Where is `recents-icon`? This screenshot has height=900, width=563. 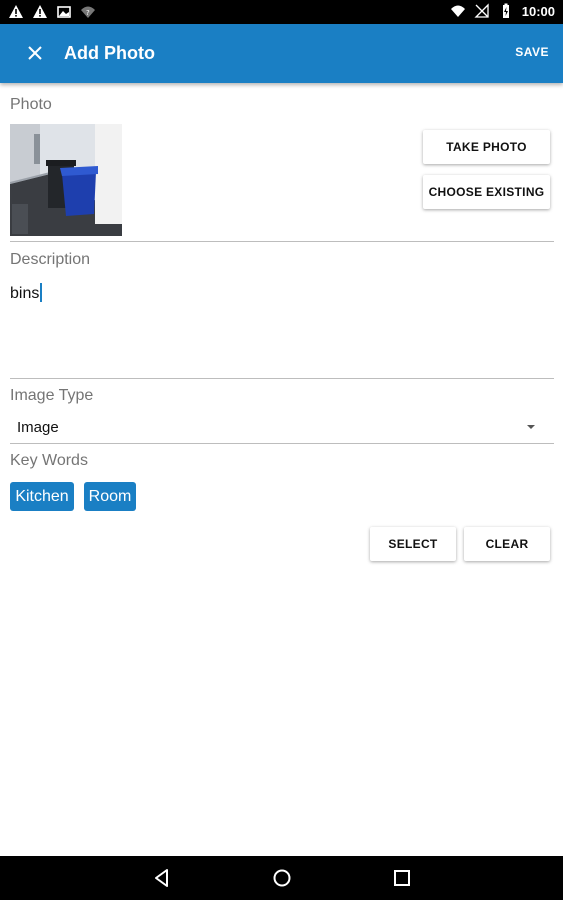 recents-icon is located at coordinates (402, 878).